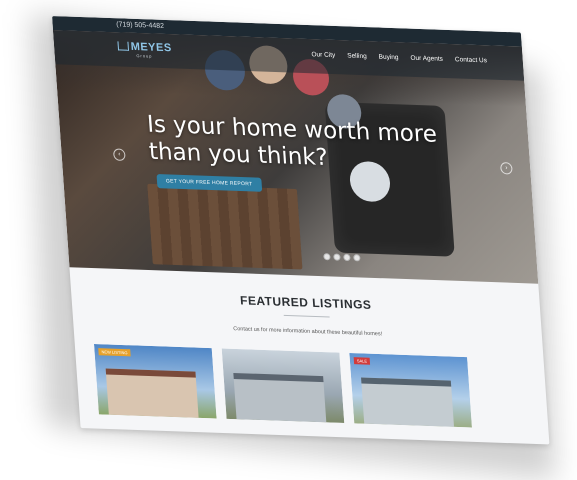  I want to click on listing-cards: NEW LISTING SALE, so click(283, 386).